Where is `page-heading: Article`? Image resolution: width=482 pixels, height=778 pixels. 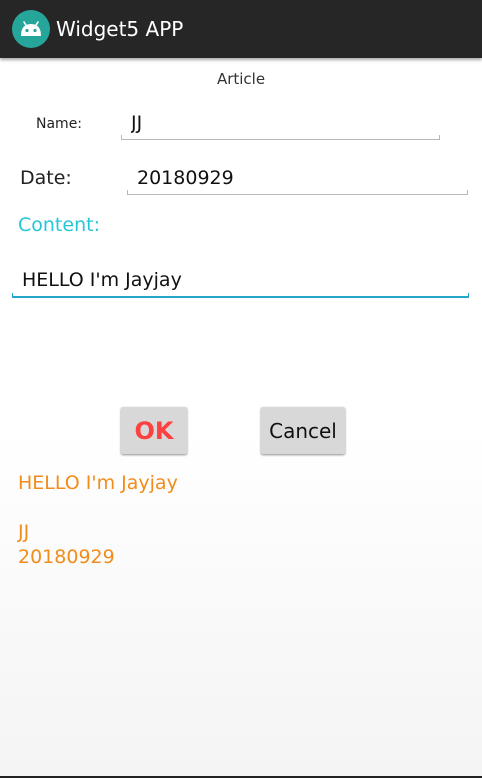 page-heading: Article is located at coordinates (241, 79).